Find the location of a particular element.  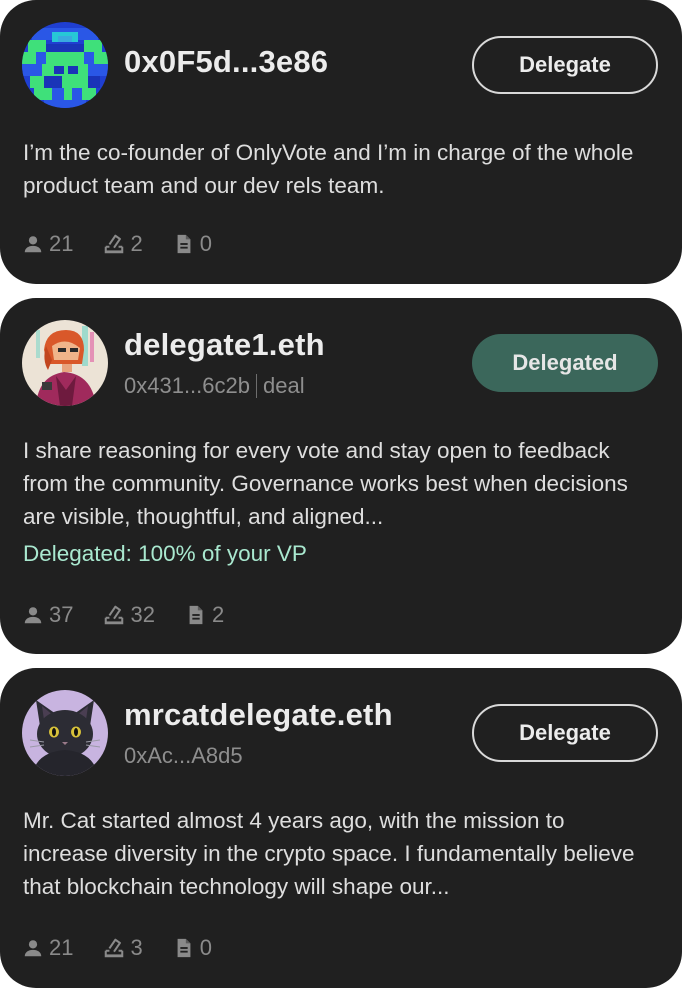

delegate-name: mrcatdelegate.eth is located at coordinates (258, 715).